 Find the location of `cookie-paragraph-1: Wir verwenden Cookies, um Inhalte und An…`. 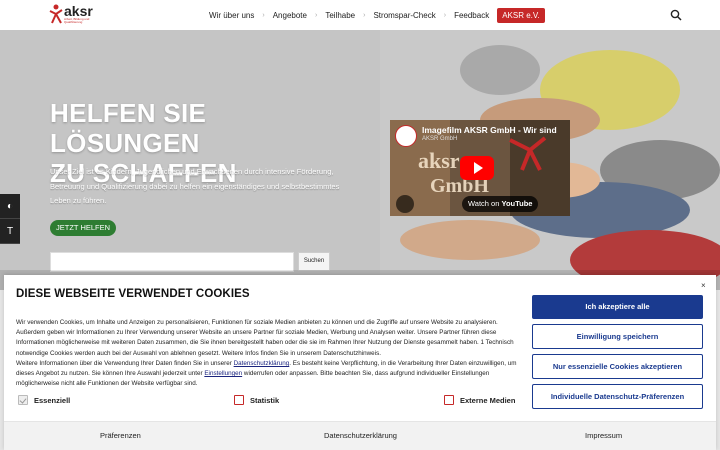

cookie-paragraph-1: Wir verwenden Cookies, um Inhalte und An… is located at coordinates (265, 338).